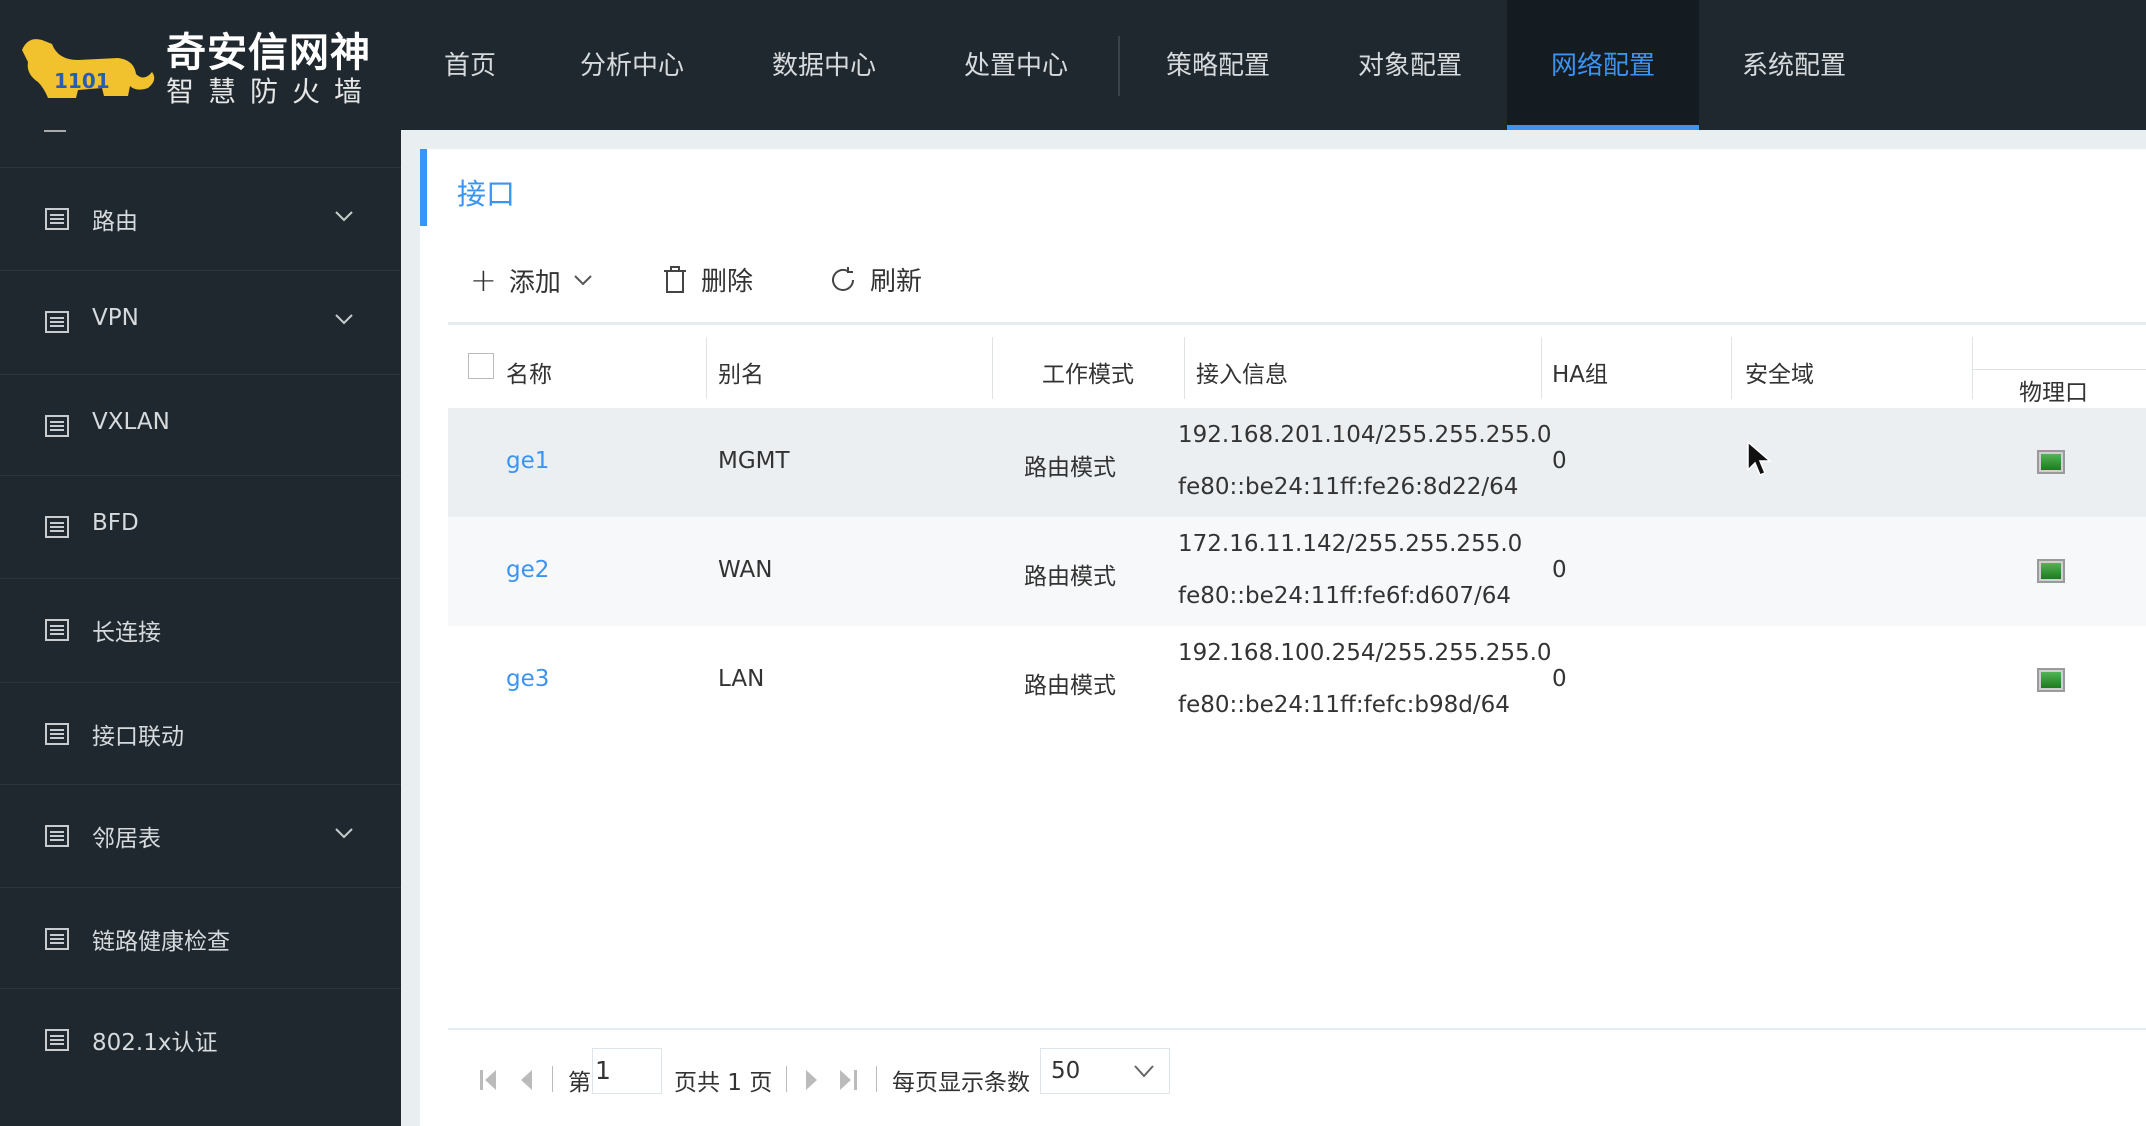 This screenshot has height=1126, width=2146. Describe the element at coordinates (470, 65) in the screenshot. I see `nav-home: 首页` at that location.